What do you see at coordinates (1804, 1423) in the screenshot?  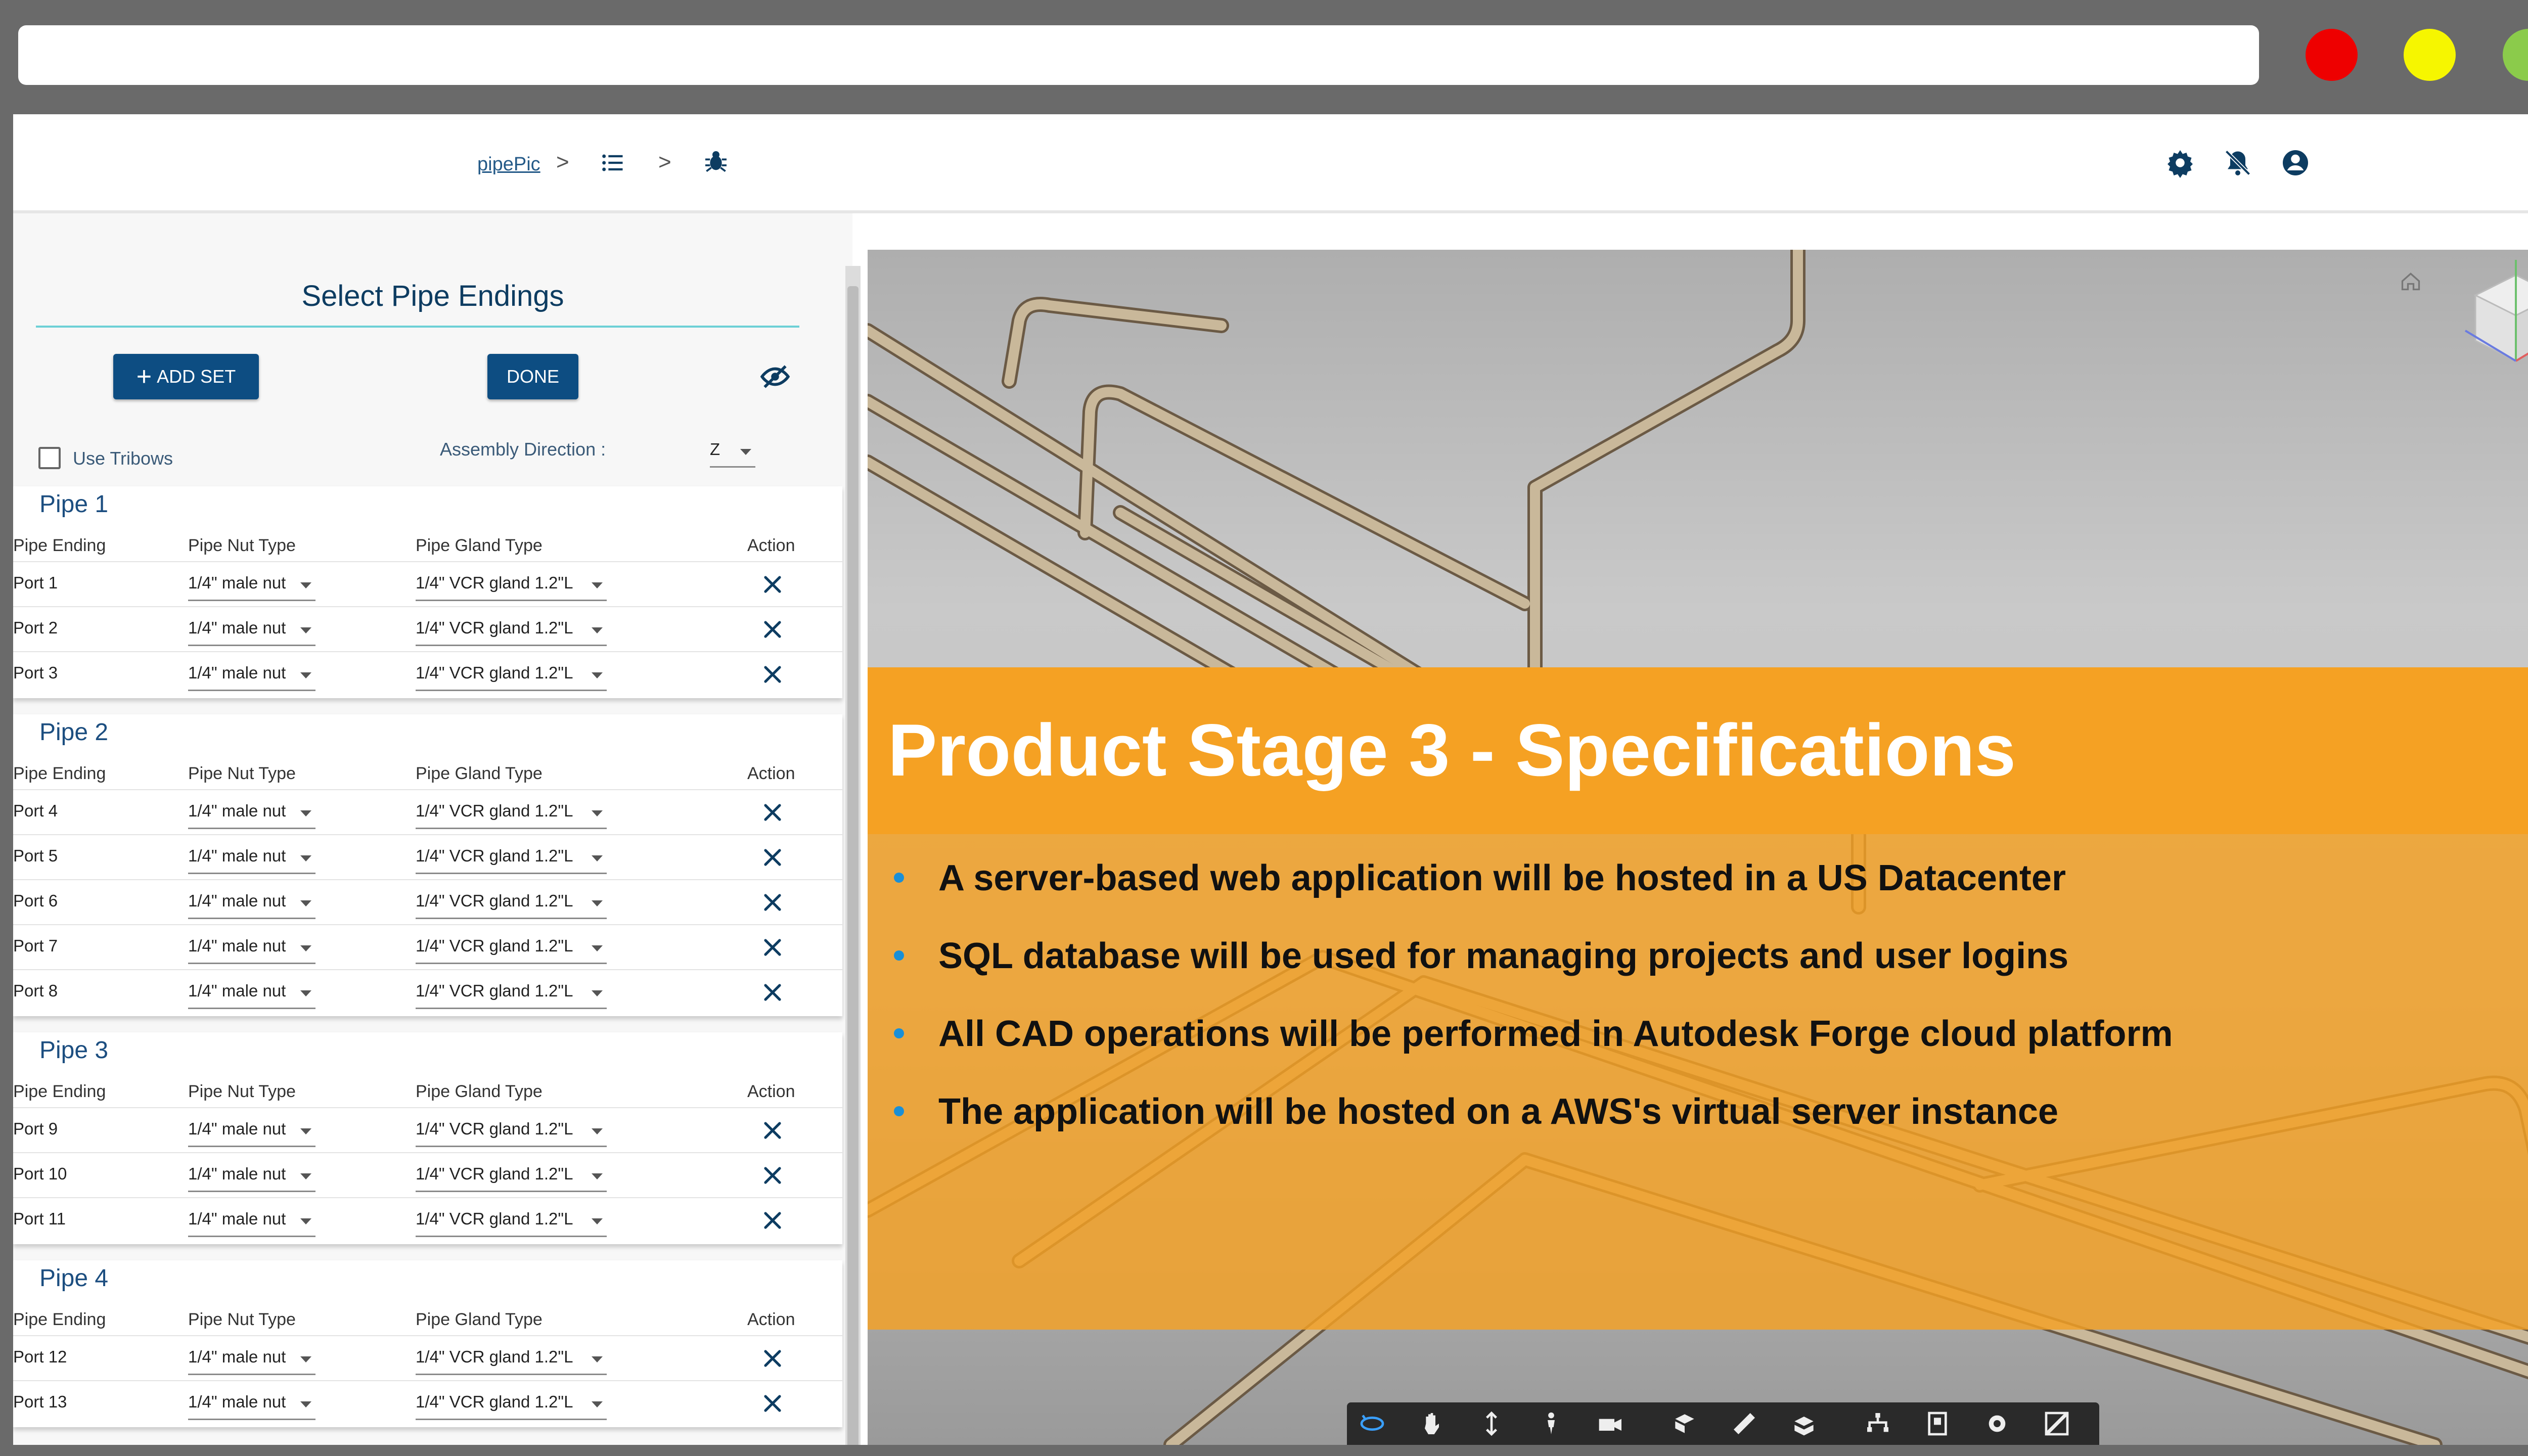 I see `section-icon` at bounding box center [1804, 1423].